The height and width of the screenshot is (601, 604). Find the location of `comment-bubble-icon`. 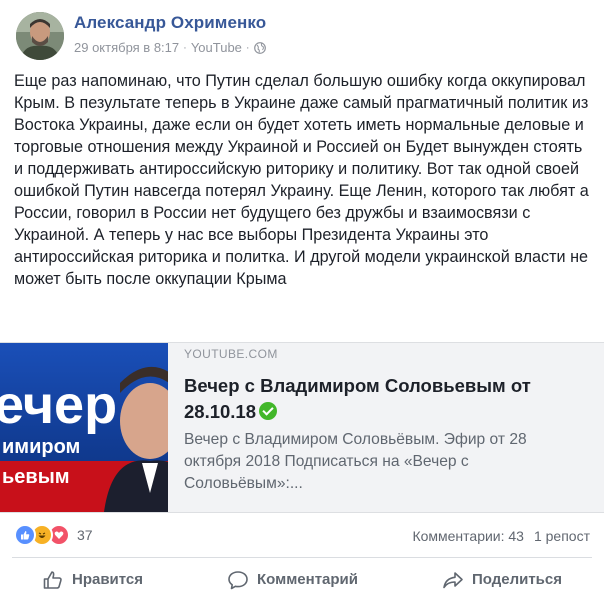

comment-bubble-icon is located at coordinates (238, 579).